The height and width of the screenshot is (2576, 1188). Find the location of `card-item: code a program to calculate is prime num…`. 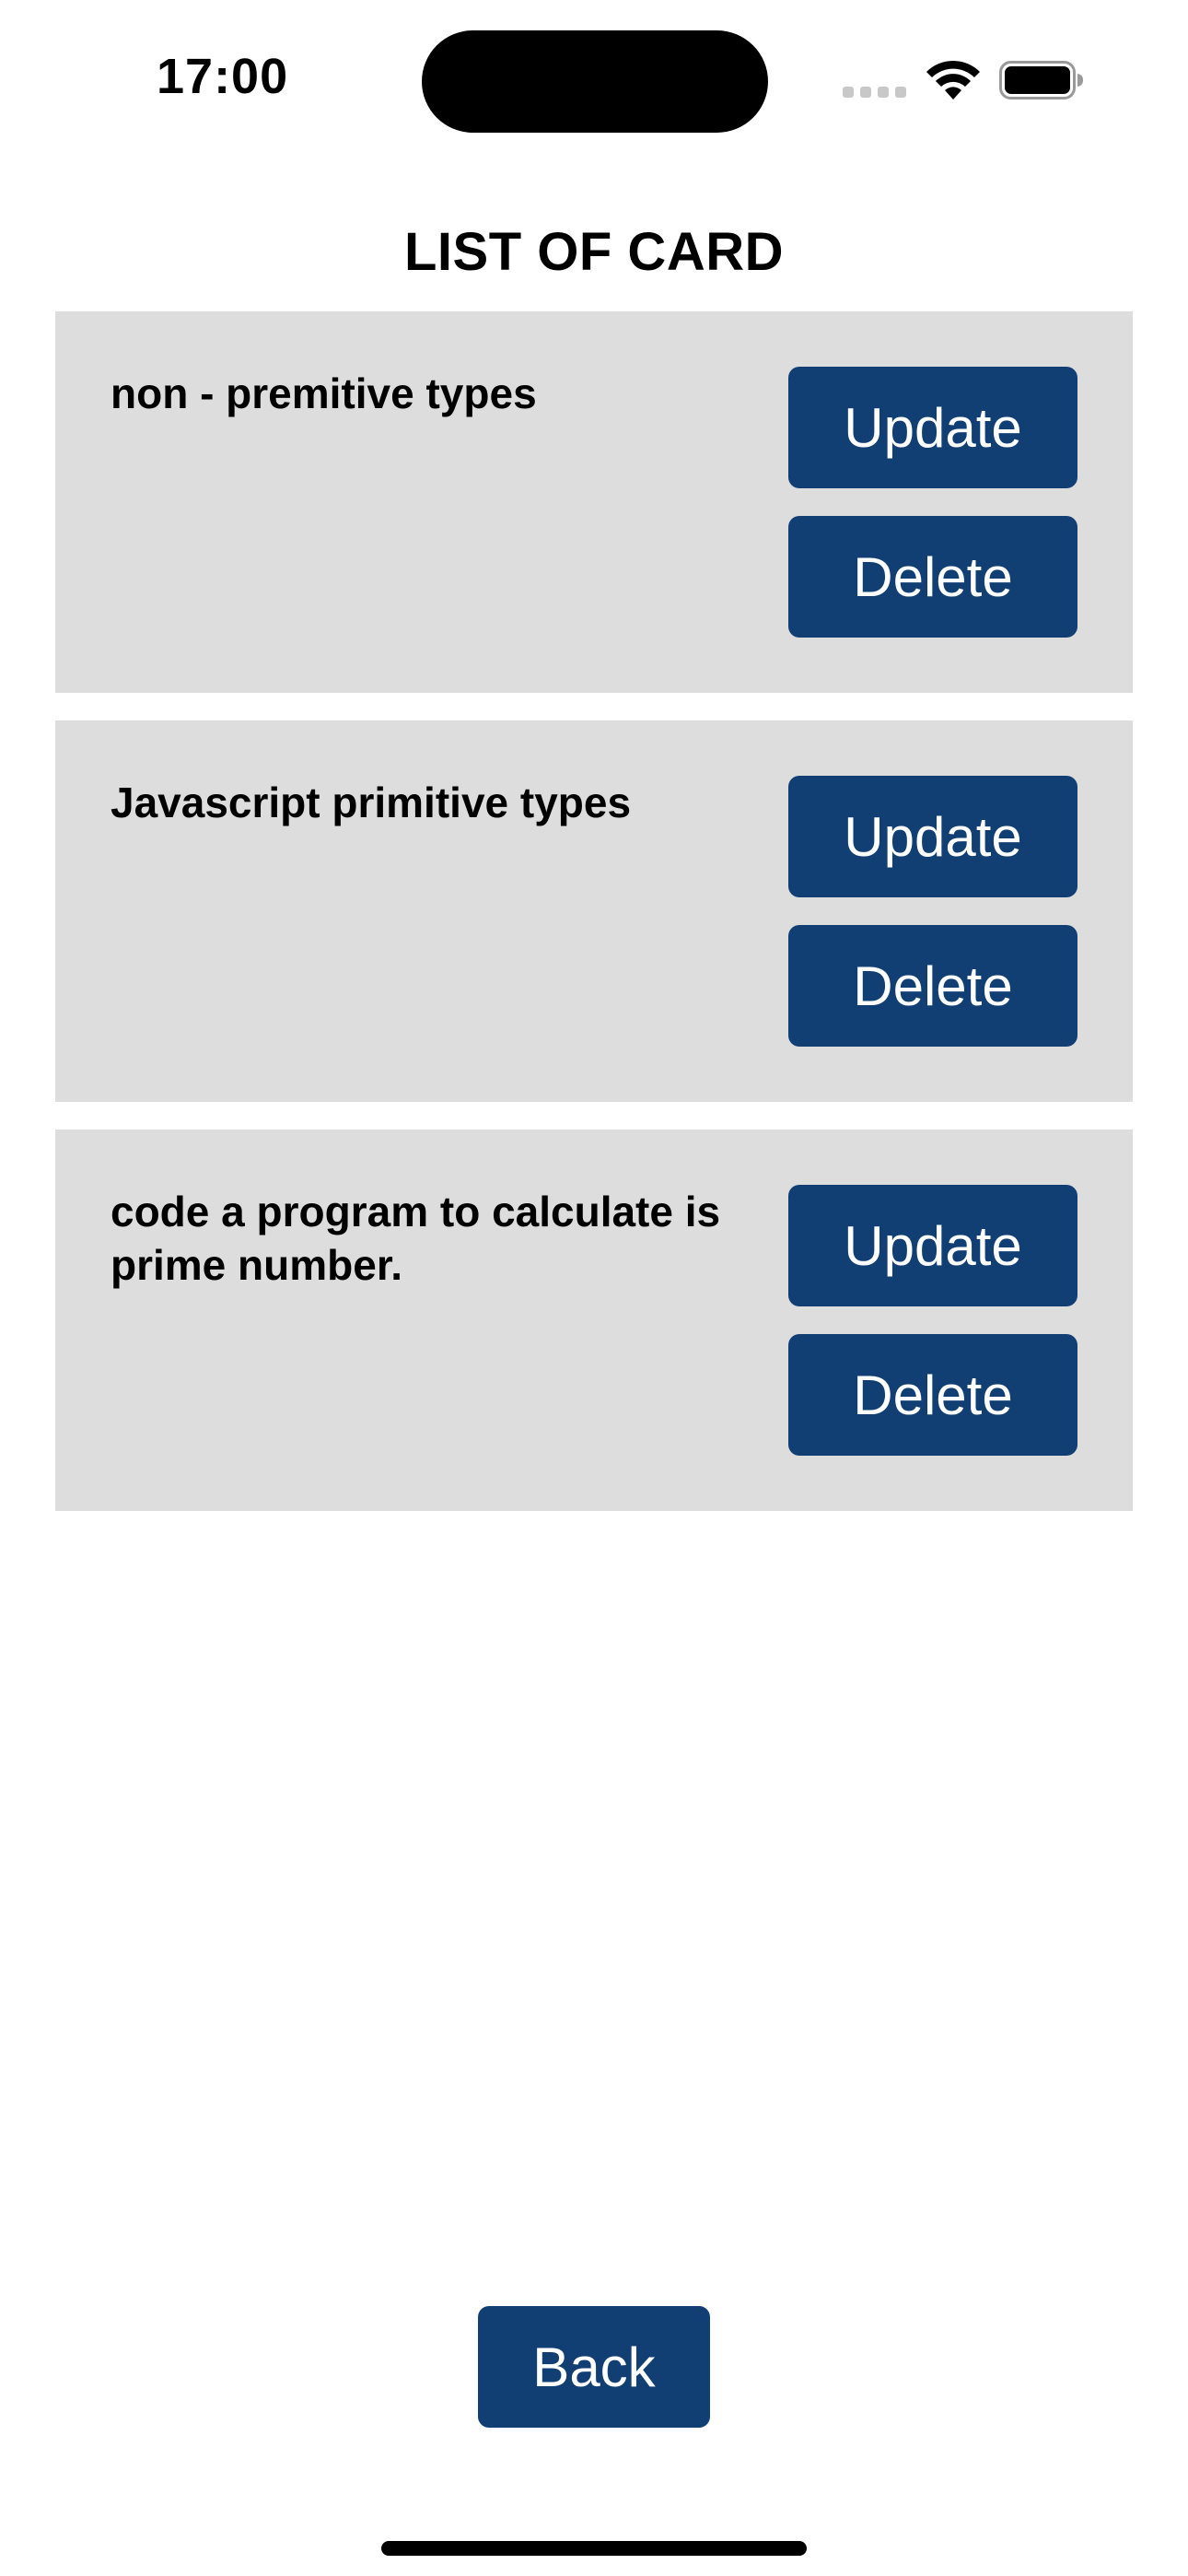

card-item: code a program to calculate is prime num… is located at coordinates (594, 1320).